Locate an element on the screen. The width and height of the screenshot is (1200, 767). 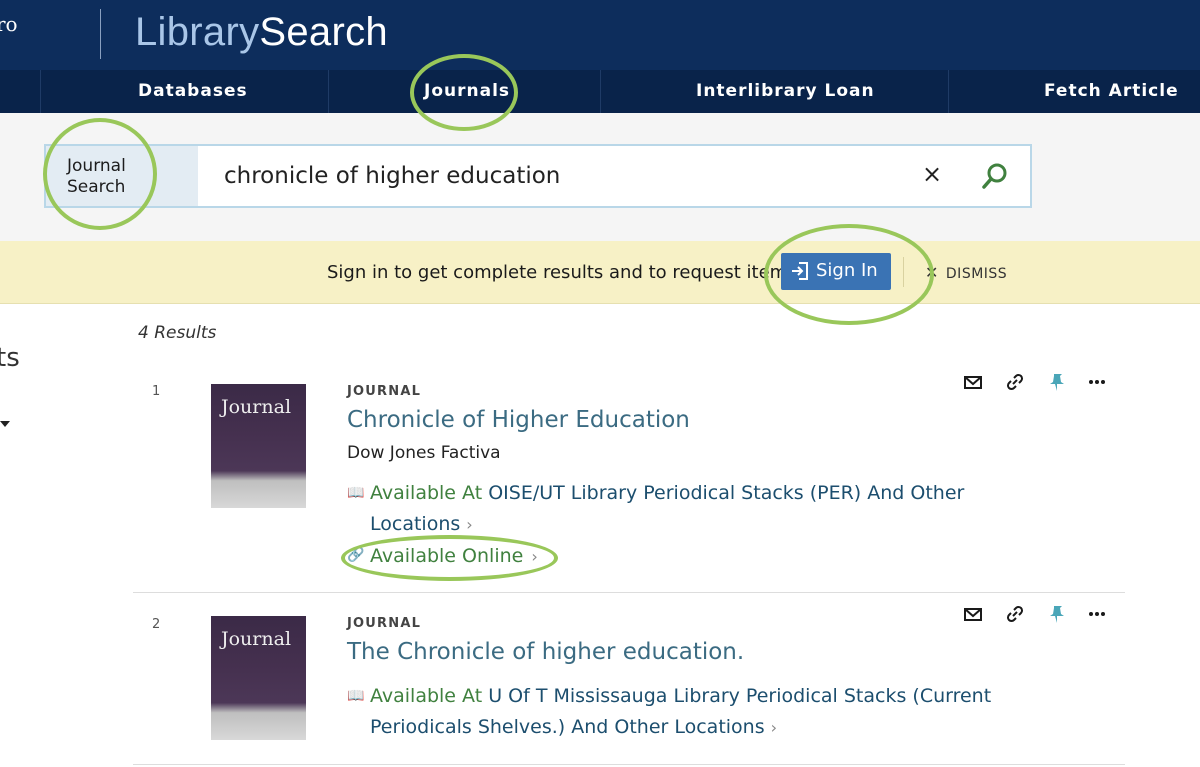
link-icon: 🔗 is located at coordinates (356, 555).